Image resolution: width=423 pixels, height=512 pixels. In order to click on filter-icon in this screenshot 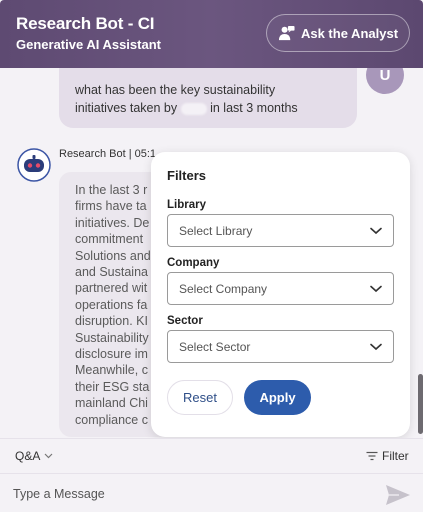, I will do `click(372, 456)`.